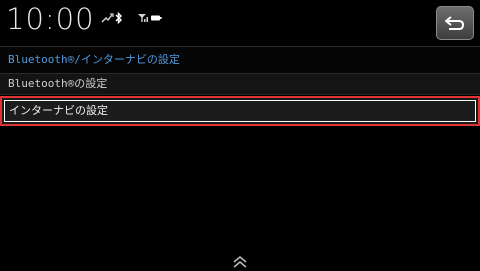 The height and width of the screenshot is (271, 480). Describe the element at coordinates (132, 18) in the screenshot. I see `status-icons` at that location.